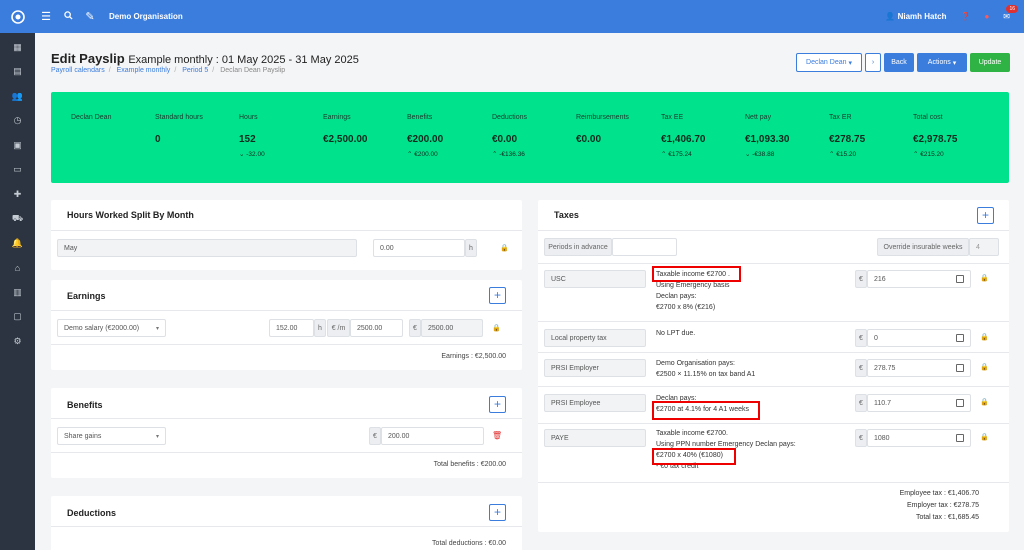  I want to click on back-button: Back, so click(899, 62).